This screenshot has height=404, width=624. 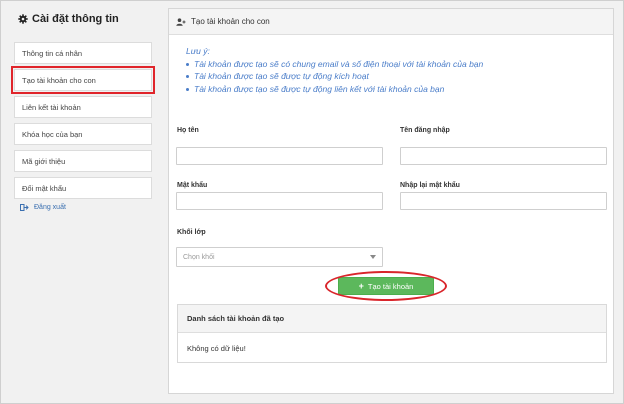 I want to click on password-label: Mật khẩu, so click(x=192, y=185).